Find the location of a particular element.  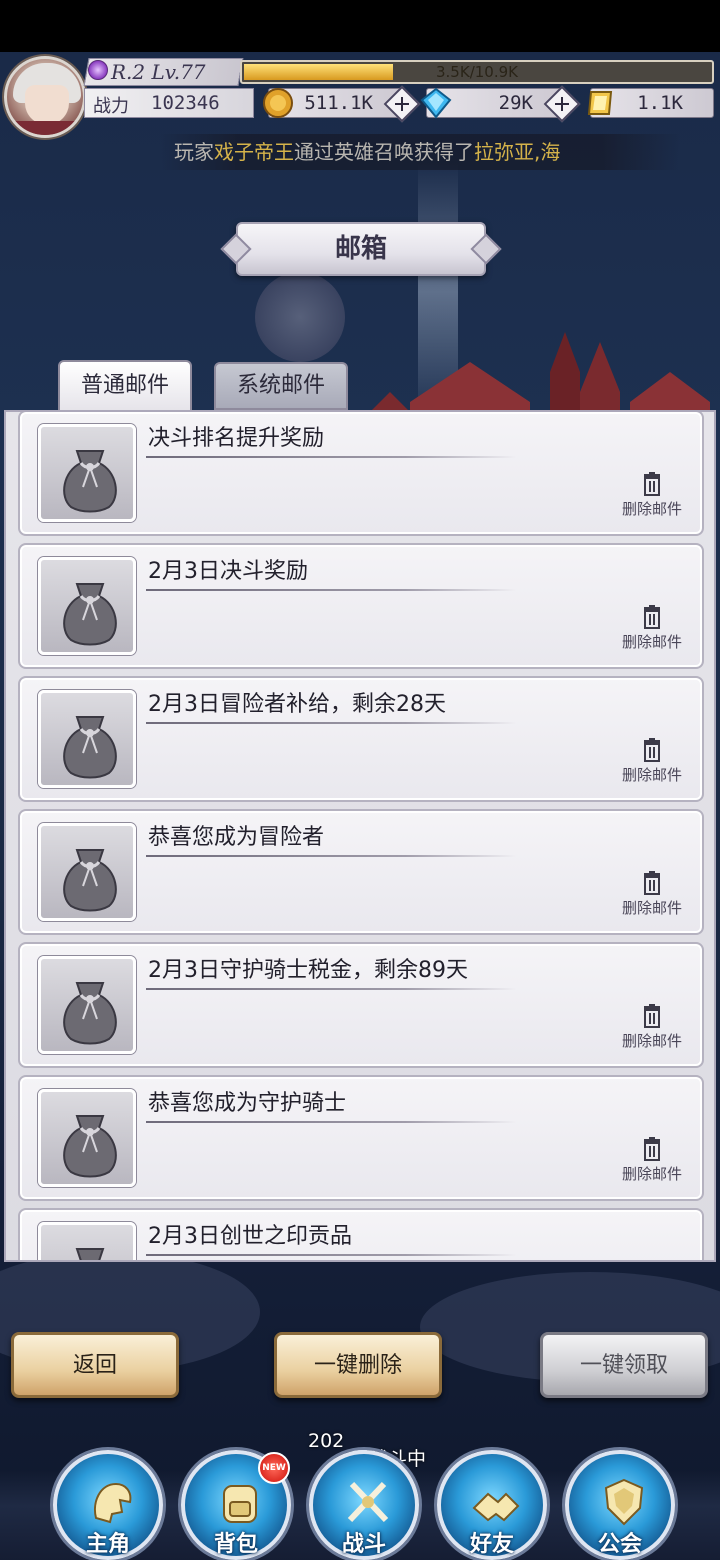

gold-ticket-icon is located at coordinates (600, 103).